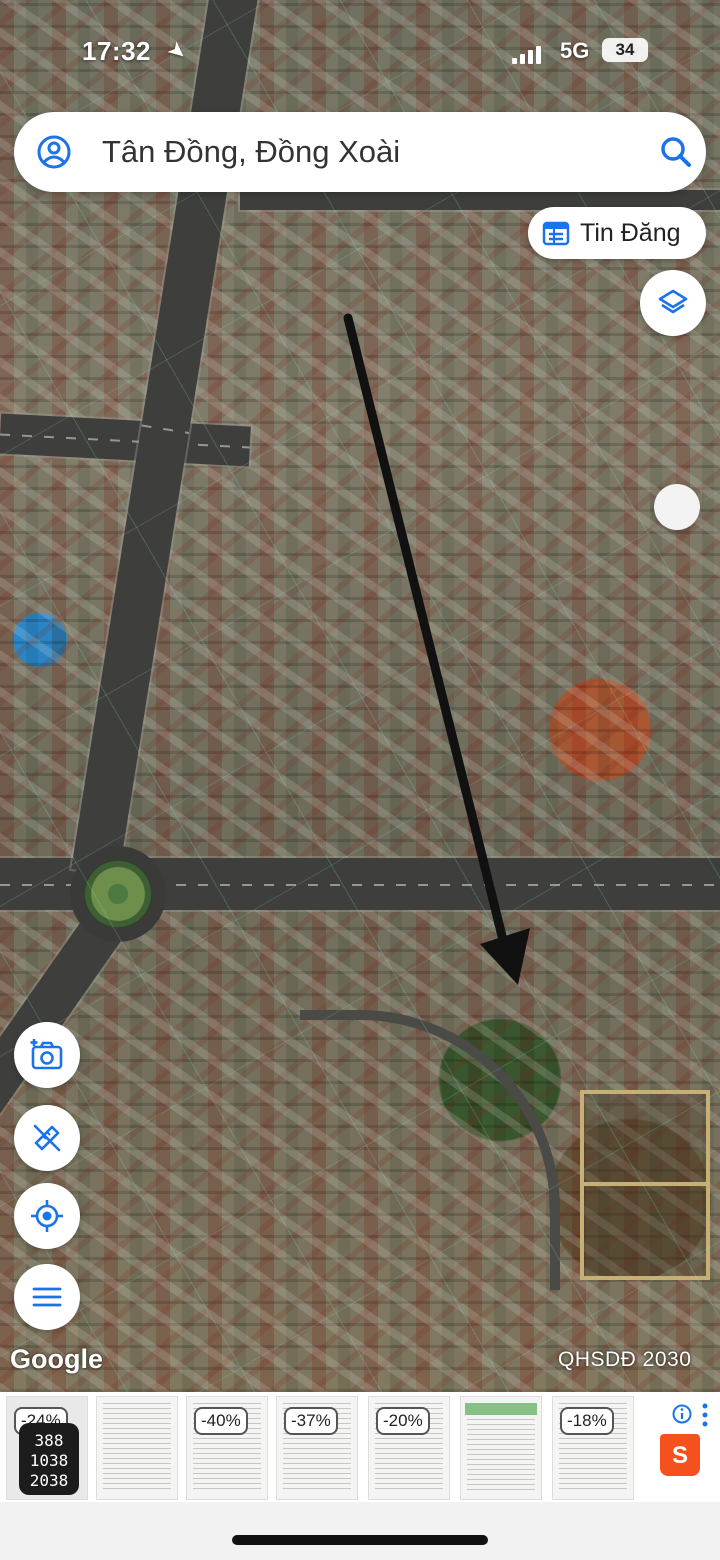  Describe the element at coordinates (177, 51) in the screenshot. I see `location-arrow-icon: ➤` at that location.